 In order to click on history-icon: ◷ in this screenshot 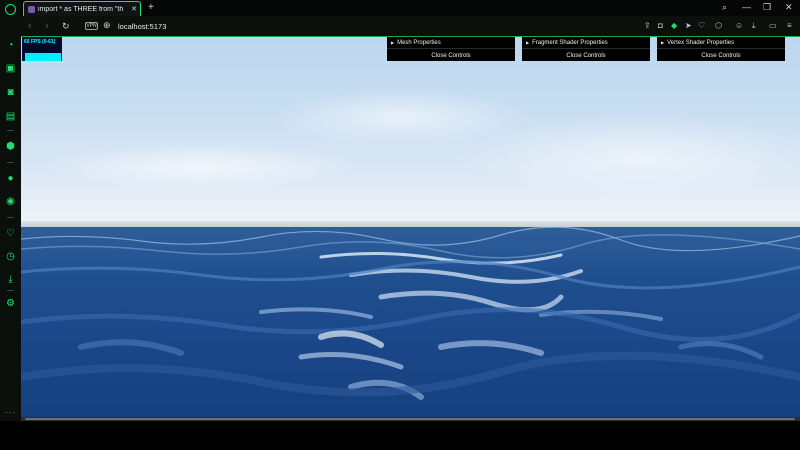, I will do `click(10, 256)`.